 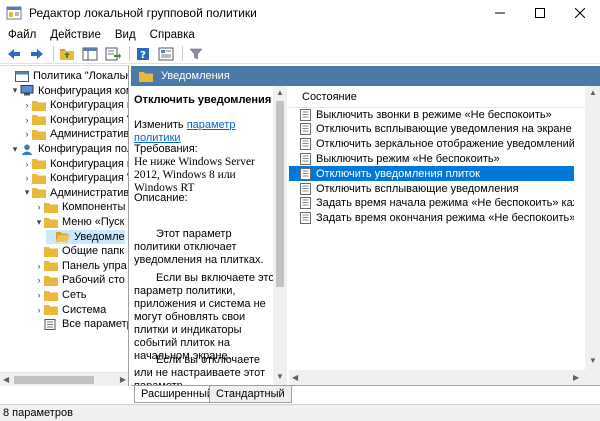 I want to click on tree-item: › Административн, so click(x=75, y=134).